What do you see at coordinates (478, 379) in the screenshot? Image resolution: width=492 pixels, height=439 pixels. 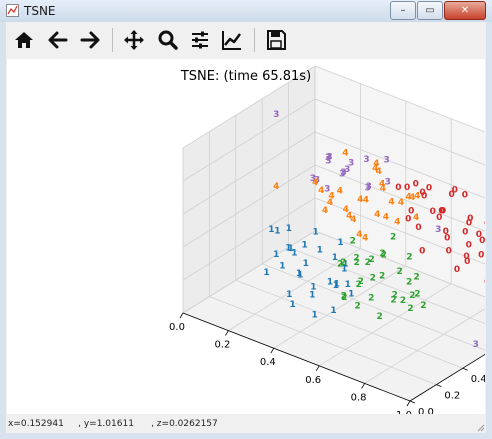 I see `y-tick-label: 0.4` at bounding box center [478, 379].